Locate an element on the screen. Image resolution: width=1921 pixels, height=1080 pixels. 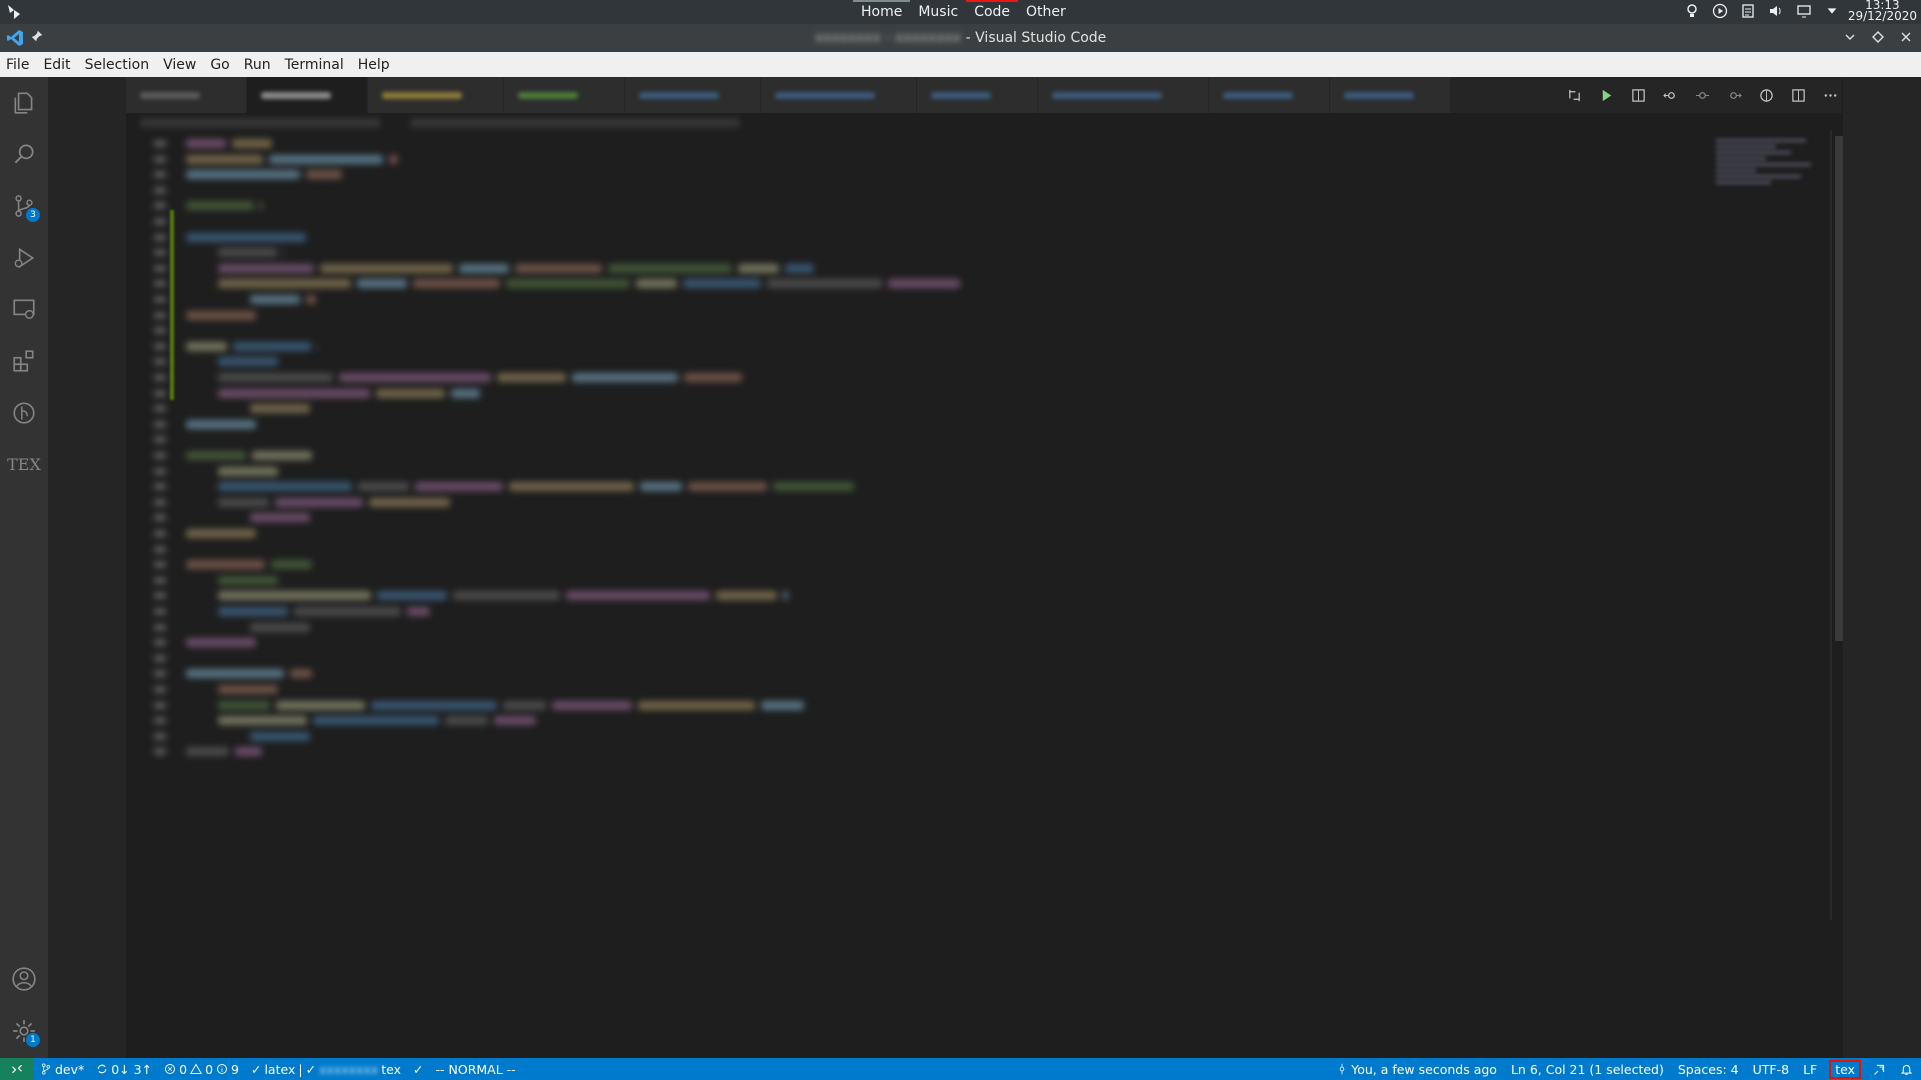
editor-tab-active is located at coordinates (307, 95).